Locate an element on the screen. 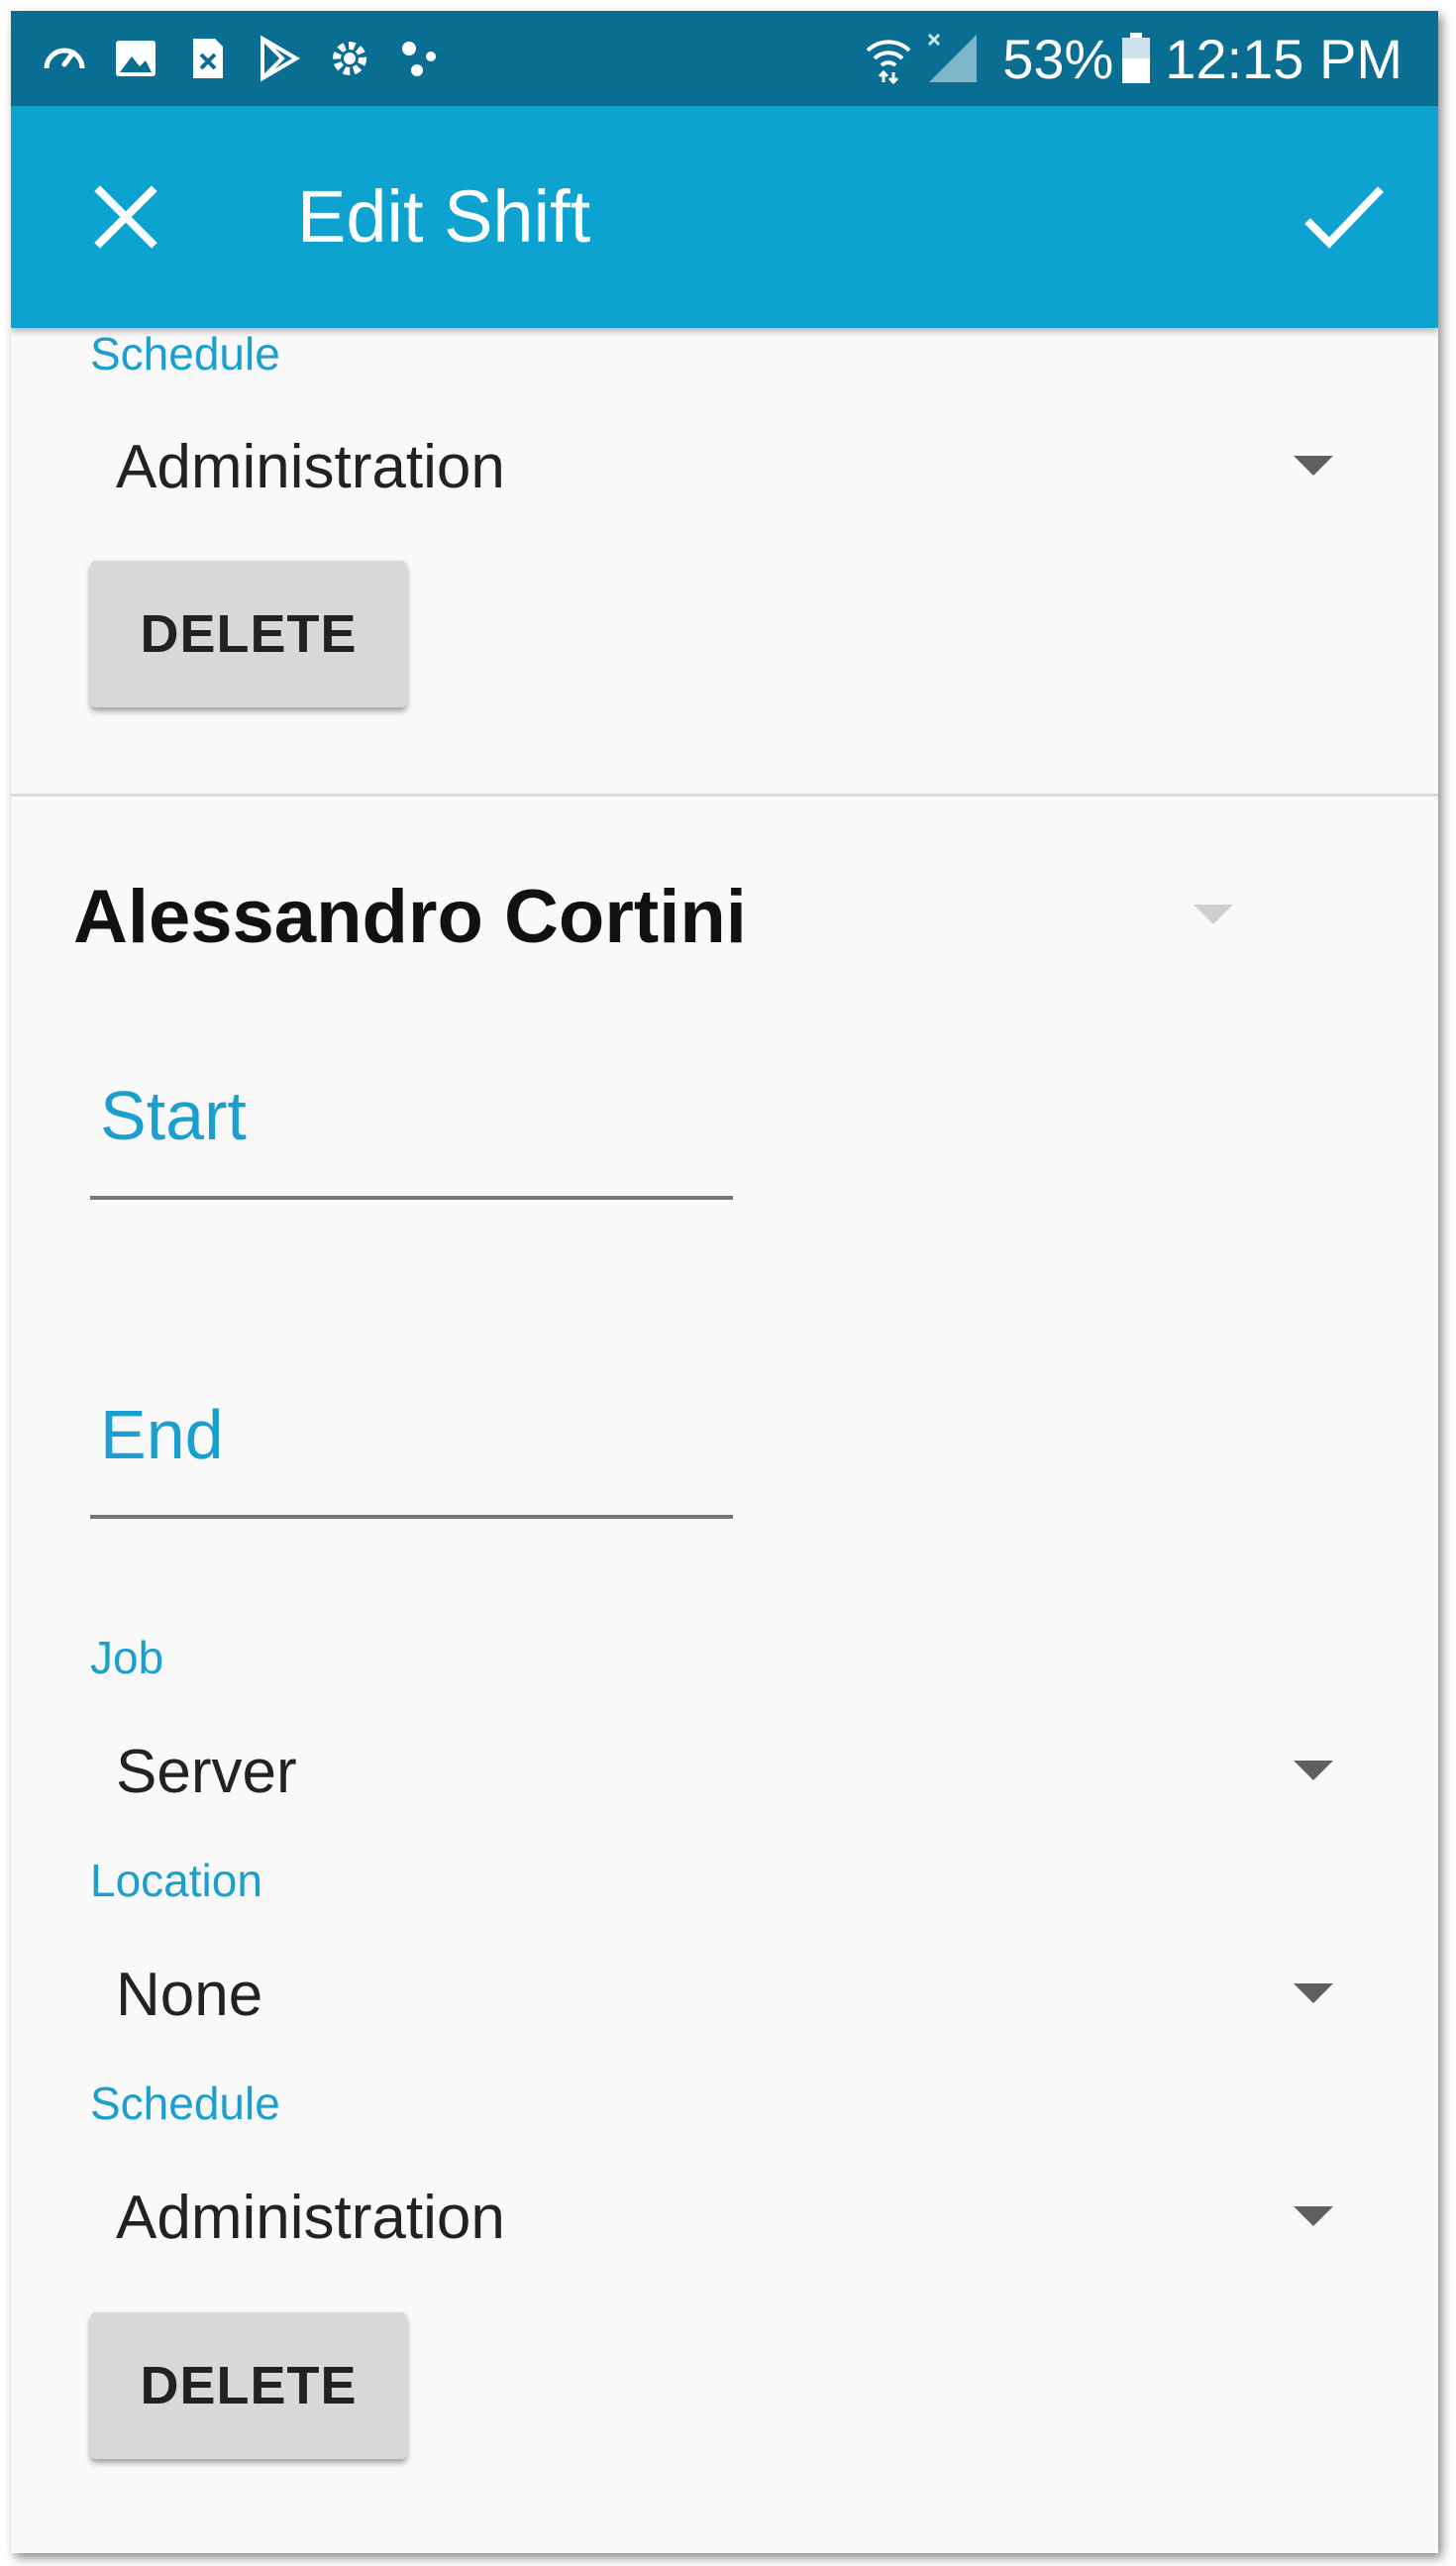 The image size is (1456, 2566). save-button is located at coordinates (1344, 217).